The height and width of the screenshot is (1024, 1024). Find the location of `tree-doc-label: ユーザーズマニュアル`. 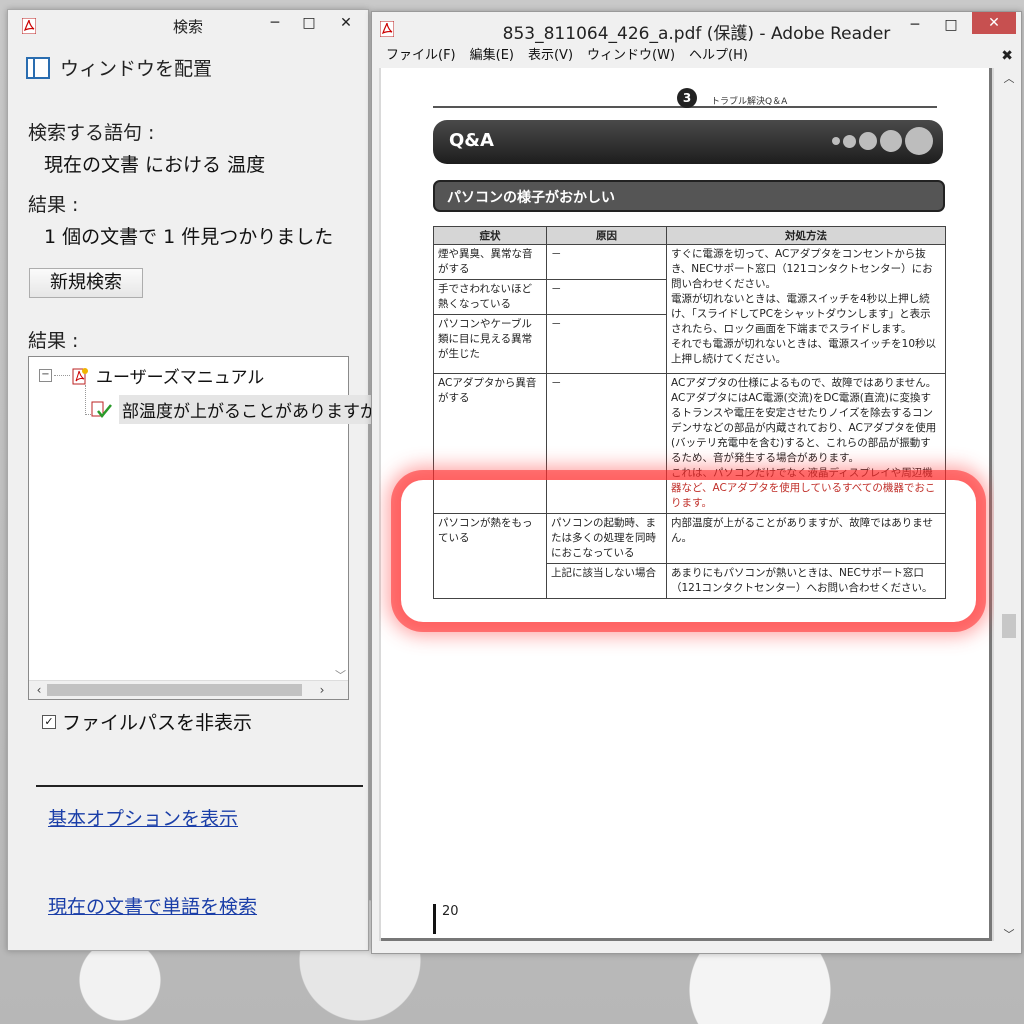

tree-doc-label: ユーザーズマニュアル is located at coordinates (180, 378).